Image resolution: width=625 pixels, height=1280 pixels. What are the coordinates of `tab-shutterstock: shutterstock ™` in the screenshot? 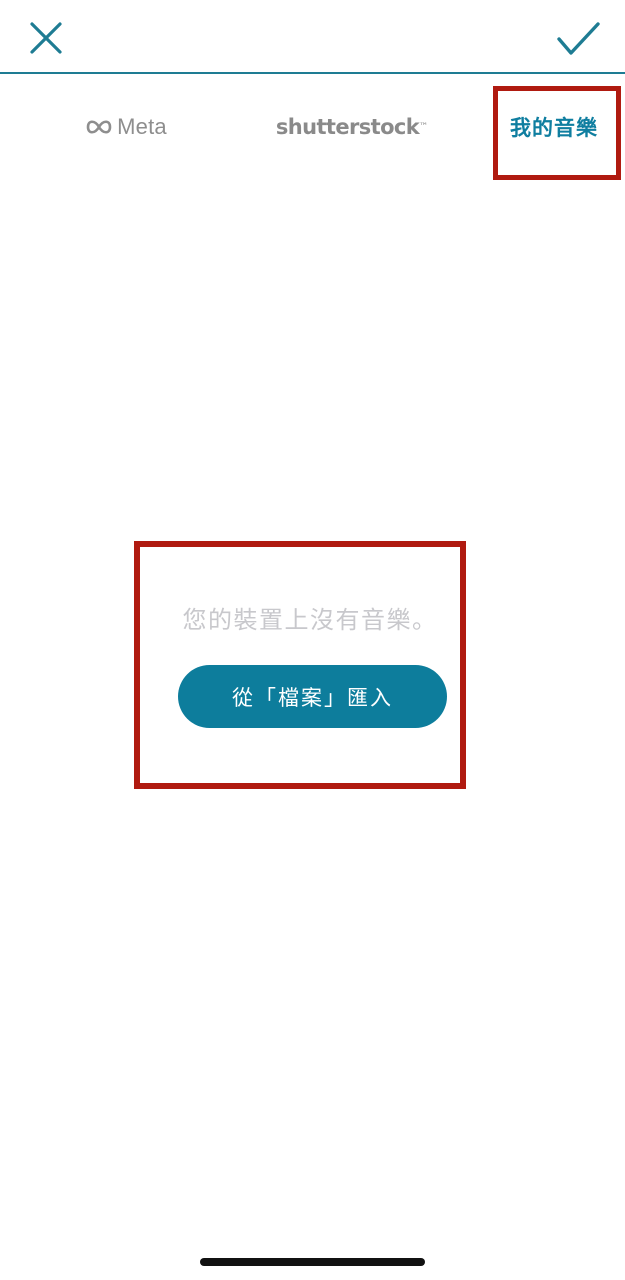 It's located at (352, 127).